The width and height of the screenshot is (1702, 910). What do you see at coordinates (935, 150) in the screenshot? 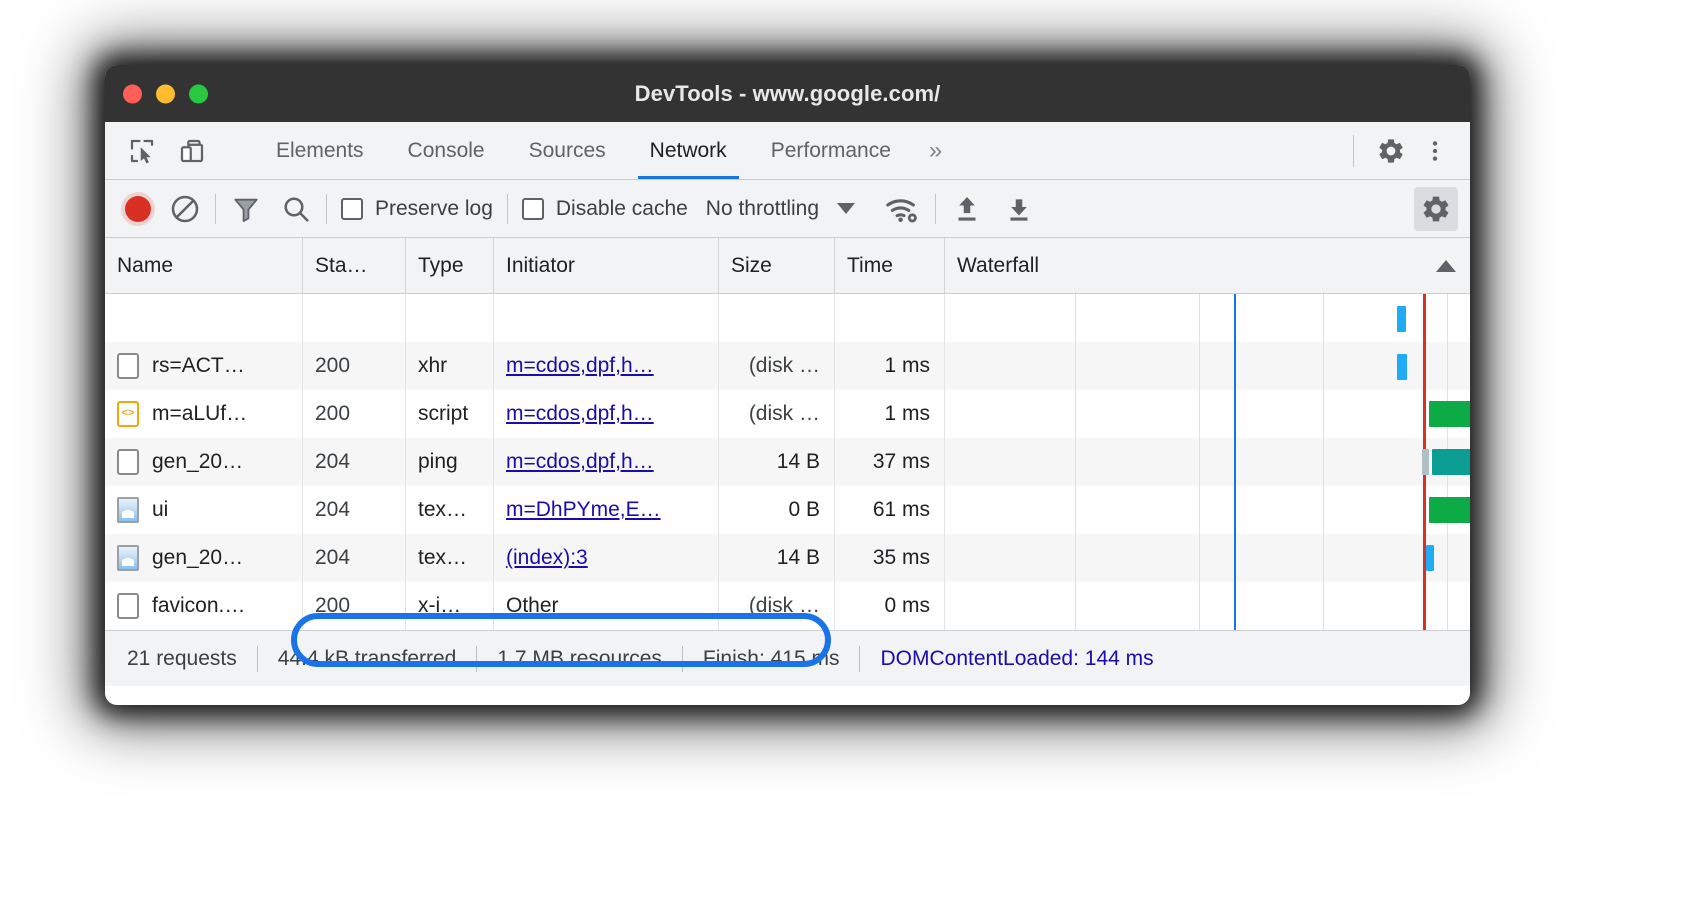
I see `more-tabs-icon: »` at bounding box center [935, 150].